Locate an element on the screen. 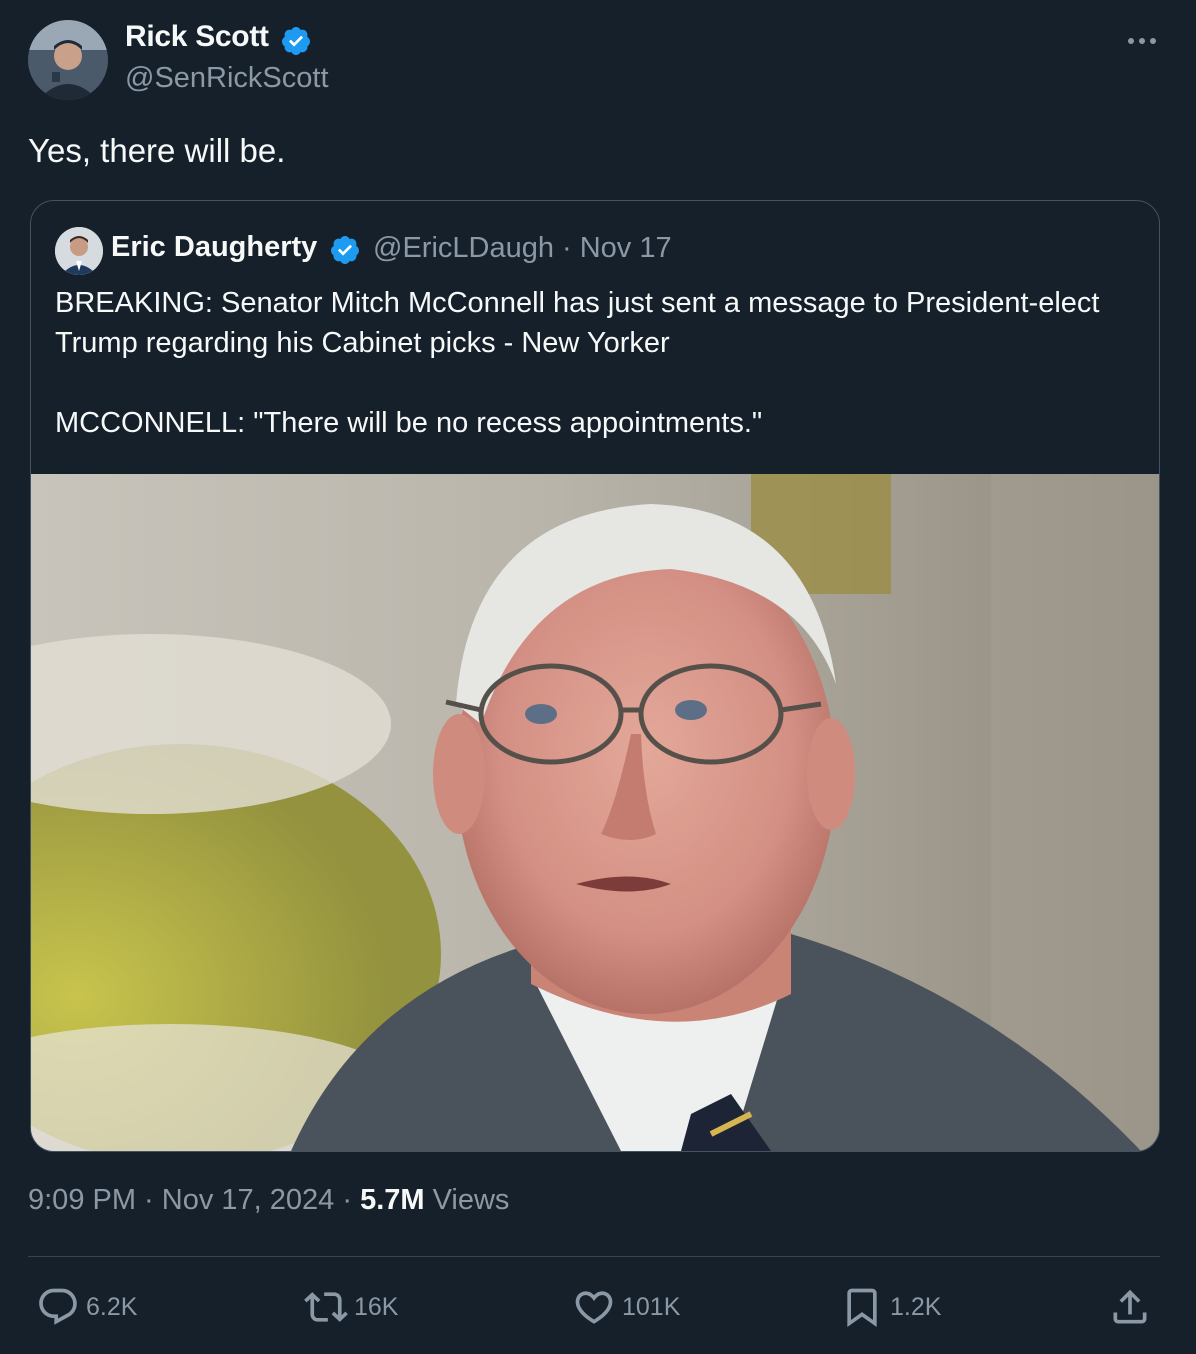 The height and width of the screenshot is (1354, 1196). timestamp: 9:09 PM · Nov 17, 2024 · is located at coordinates (194, 1200).